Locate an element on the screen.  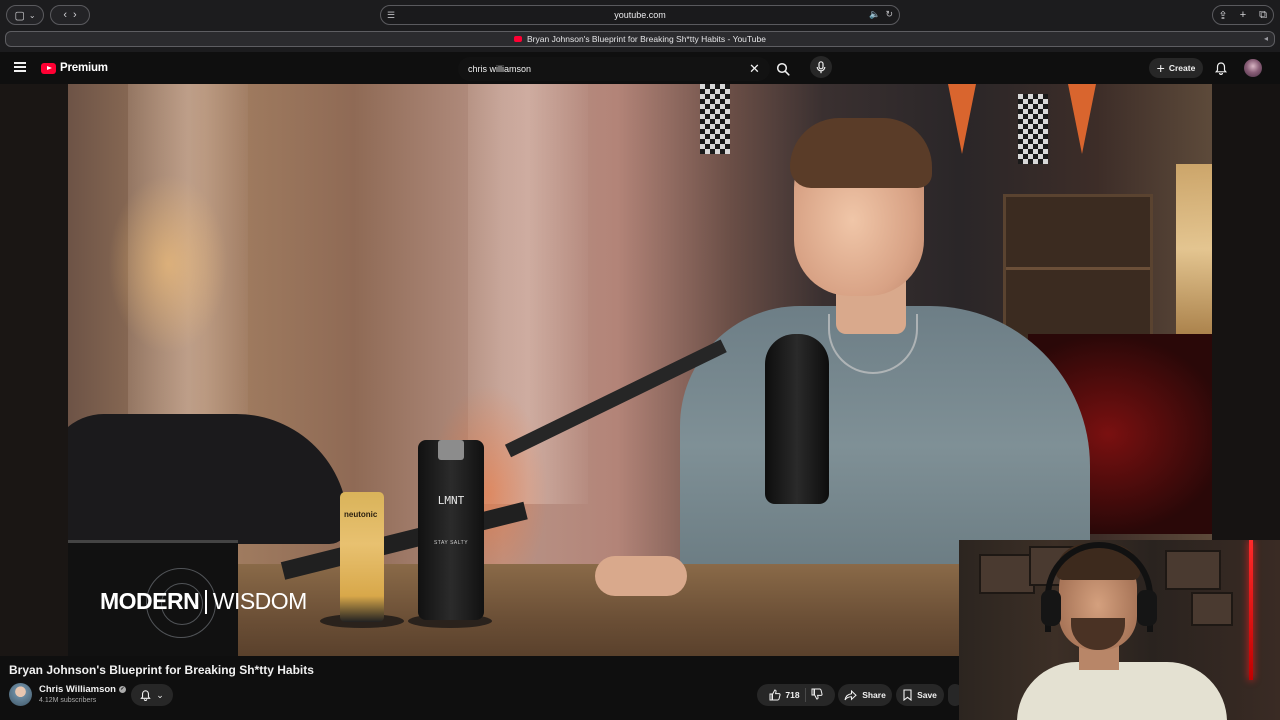
navigation-buttons: ‹ › is located at coordinates (70, 15).